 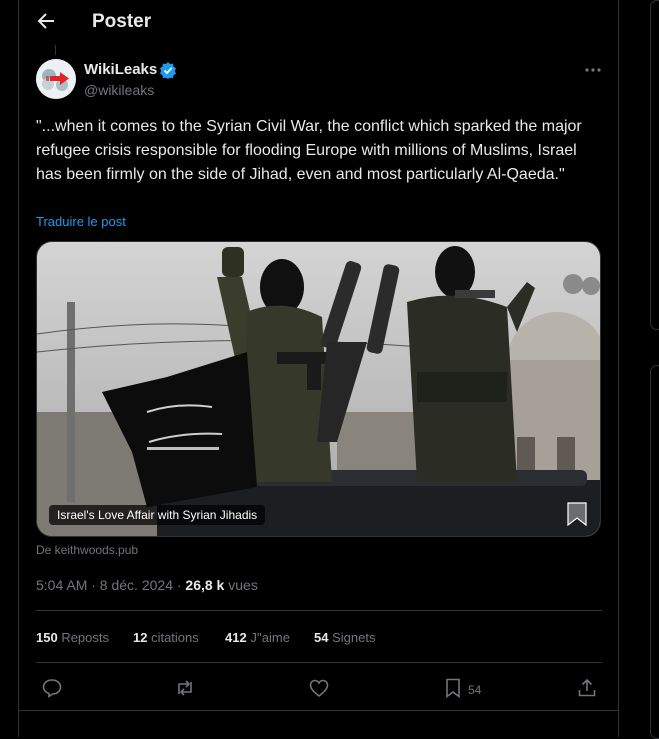 I want to click on likes-stat: 412 J''aime, so click(x=257, y=637).